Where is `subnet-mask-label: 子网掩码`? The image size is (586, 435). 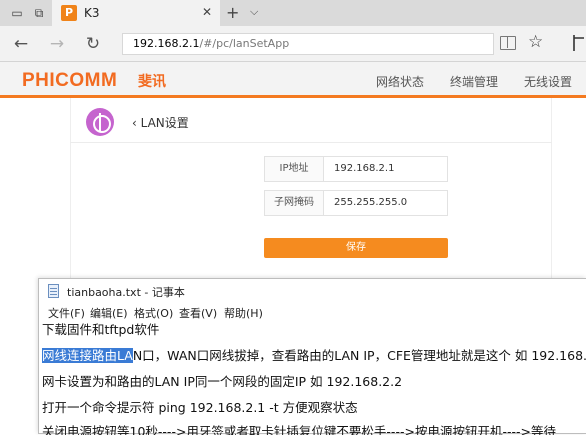 subnet-mask-label: 子网掩码 is located at coordinates (294, 203).